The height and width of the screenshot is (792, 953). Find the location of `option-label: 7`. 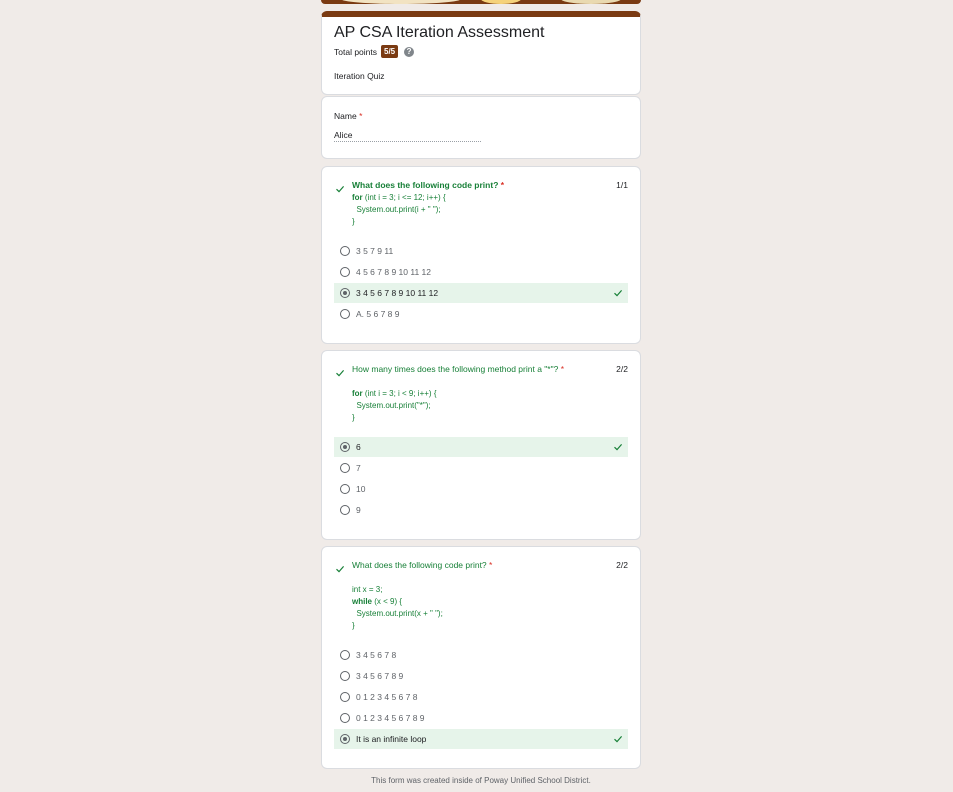

option-label: 7 is located at coordinates (358, 468).